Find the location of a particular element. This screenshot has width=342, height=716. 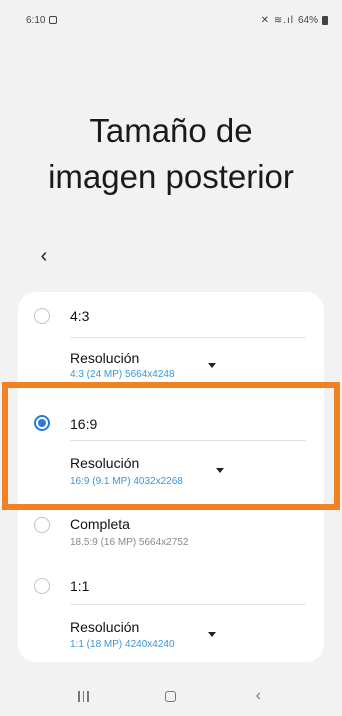

recents-icon is located at coordinates (83, 696).